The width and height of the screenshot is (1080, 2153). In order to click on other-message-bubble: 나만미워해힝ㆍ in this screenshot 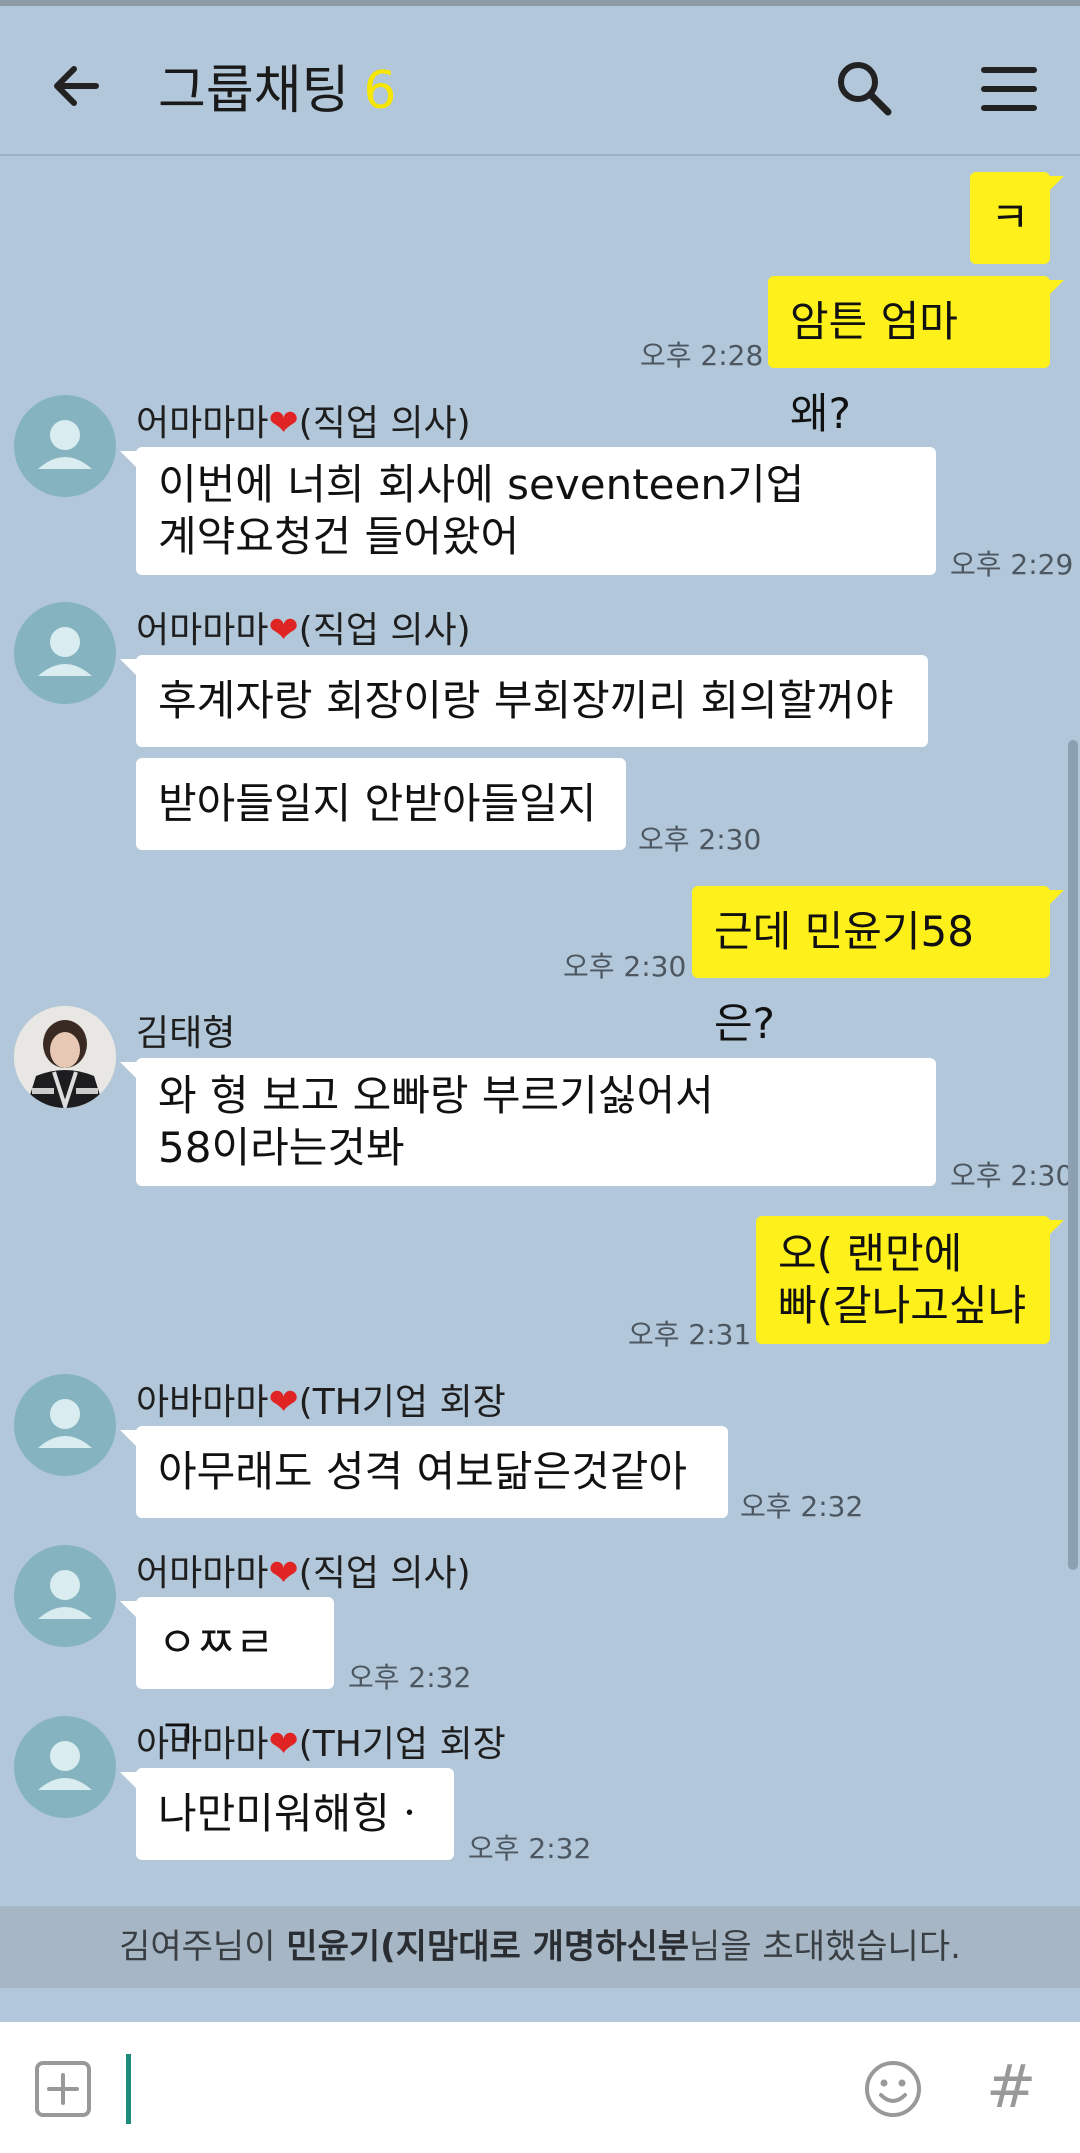, I will do `click(295, 1814)`.